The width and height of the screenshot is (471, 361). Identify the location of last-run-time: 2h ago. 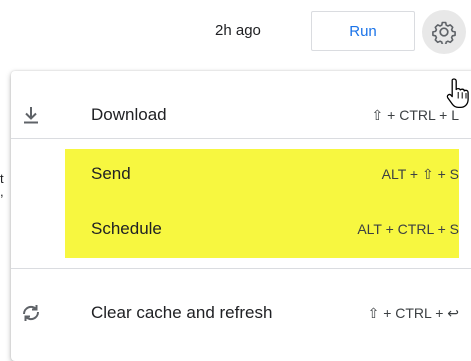
(238, 30).